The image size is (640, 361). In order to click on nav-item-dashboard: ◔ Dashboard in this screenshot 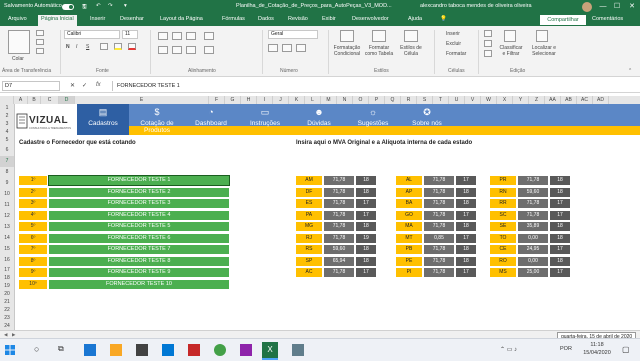, I will do `click(211, 119)`.